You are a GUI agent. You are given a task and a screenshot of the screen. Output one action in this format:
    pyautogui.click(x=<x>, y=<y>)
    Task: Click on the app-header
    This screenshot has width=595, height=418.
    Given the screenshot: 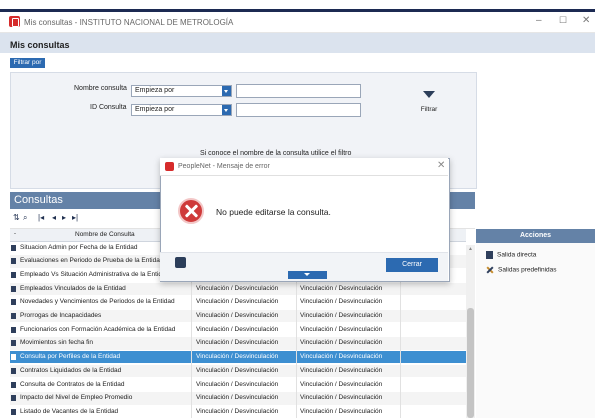 What is the action you would take?
    pyautogui.click(x=297, y=43)
    